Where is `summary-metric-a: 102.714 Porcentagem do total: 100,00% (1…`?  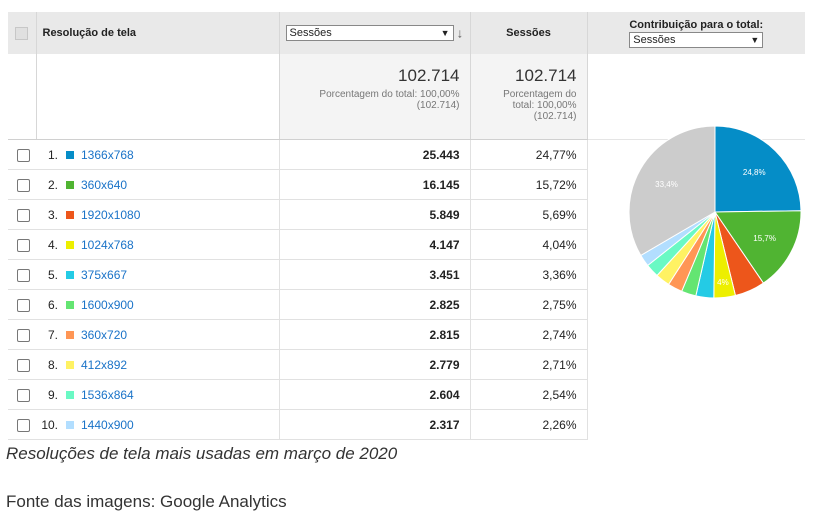 summary-metric-a: 102.714 Porcentagem do total: 100,00% (1… is located at coordinates (375, 97).